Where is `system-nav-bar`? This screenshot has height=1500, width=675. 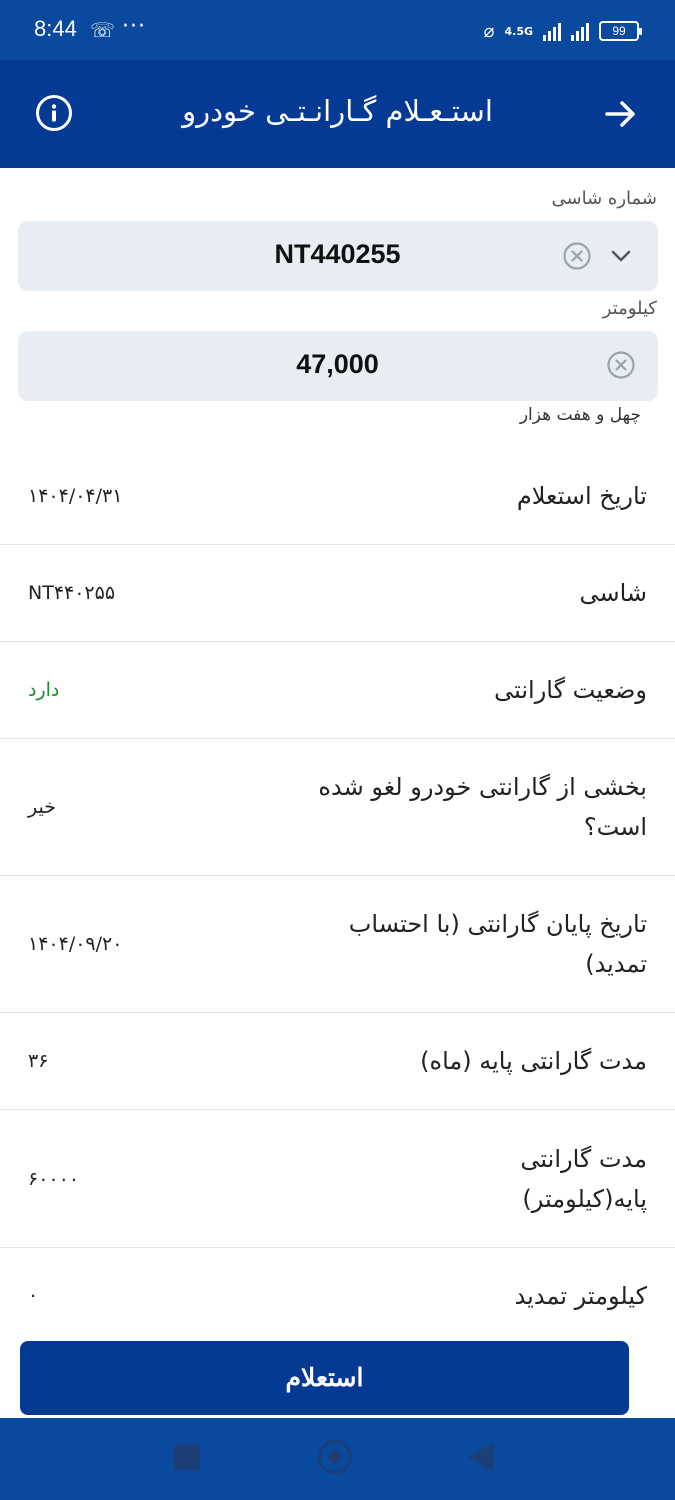 system-nav-bar is located at coordinates (337, 1459).